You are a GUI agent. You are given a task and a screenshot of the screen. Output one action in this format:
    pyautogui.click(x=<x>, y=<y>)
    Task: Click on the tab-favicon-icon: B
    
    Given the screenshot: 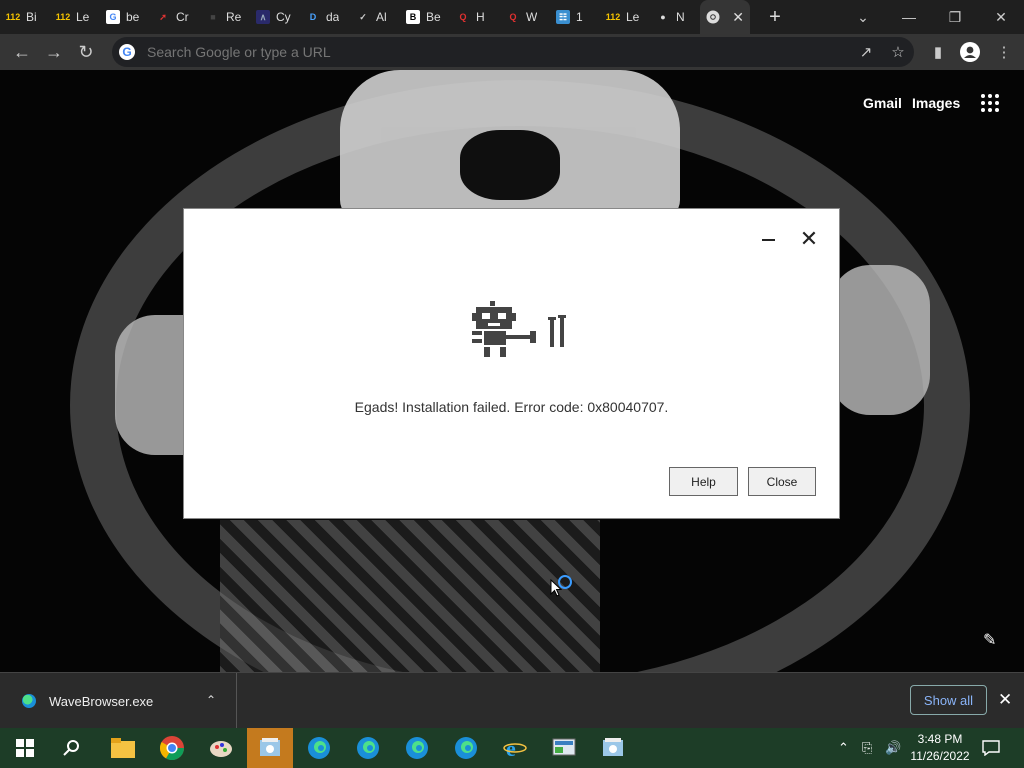 What is the action you would take?
    pyautogui.click(x=413, y=17)
    